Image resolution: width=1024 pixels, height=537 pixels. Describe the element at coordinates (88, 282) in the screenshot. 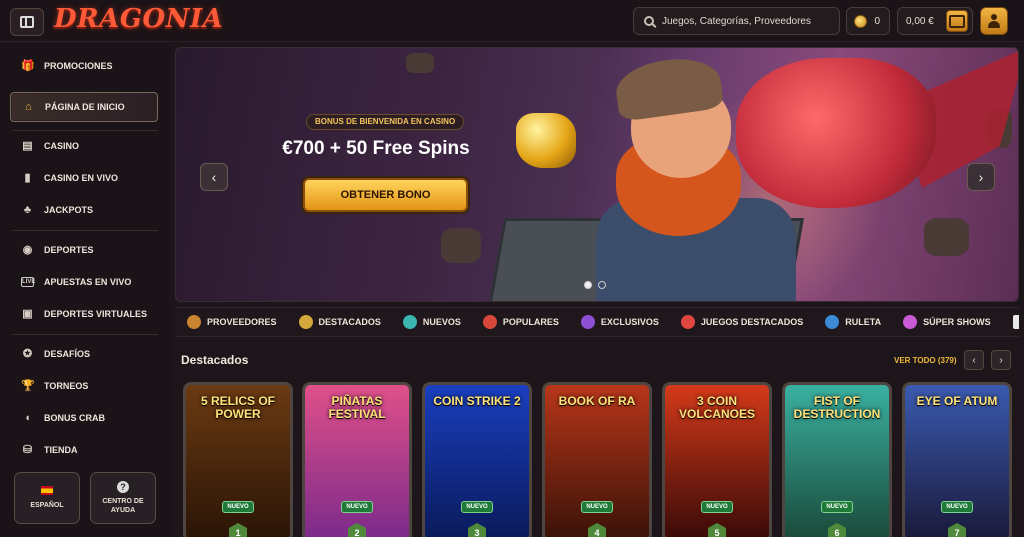

I see `sidebar-item-label: APUESTAS EN VIVO` at that location.